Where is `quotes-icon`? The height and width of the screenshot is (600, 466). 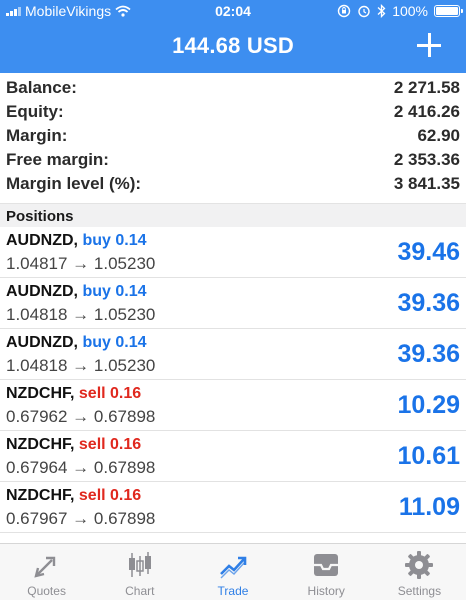 quotes-icon is located at coordinates (44, 567).